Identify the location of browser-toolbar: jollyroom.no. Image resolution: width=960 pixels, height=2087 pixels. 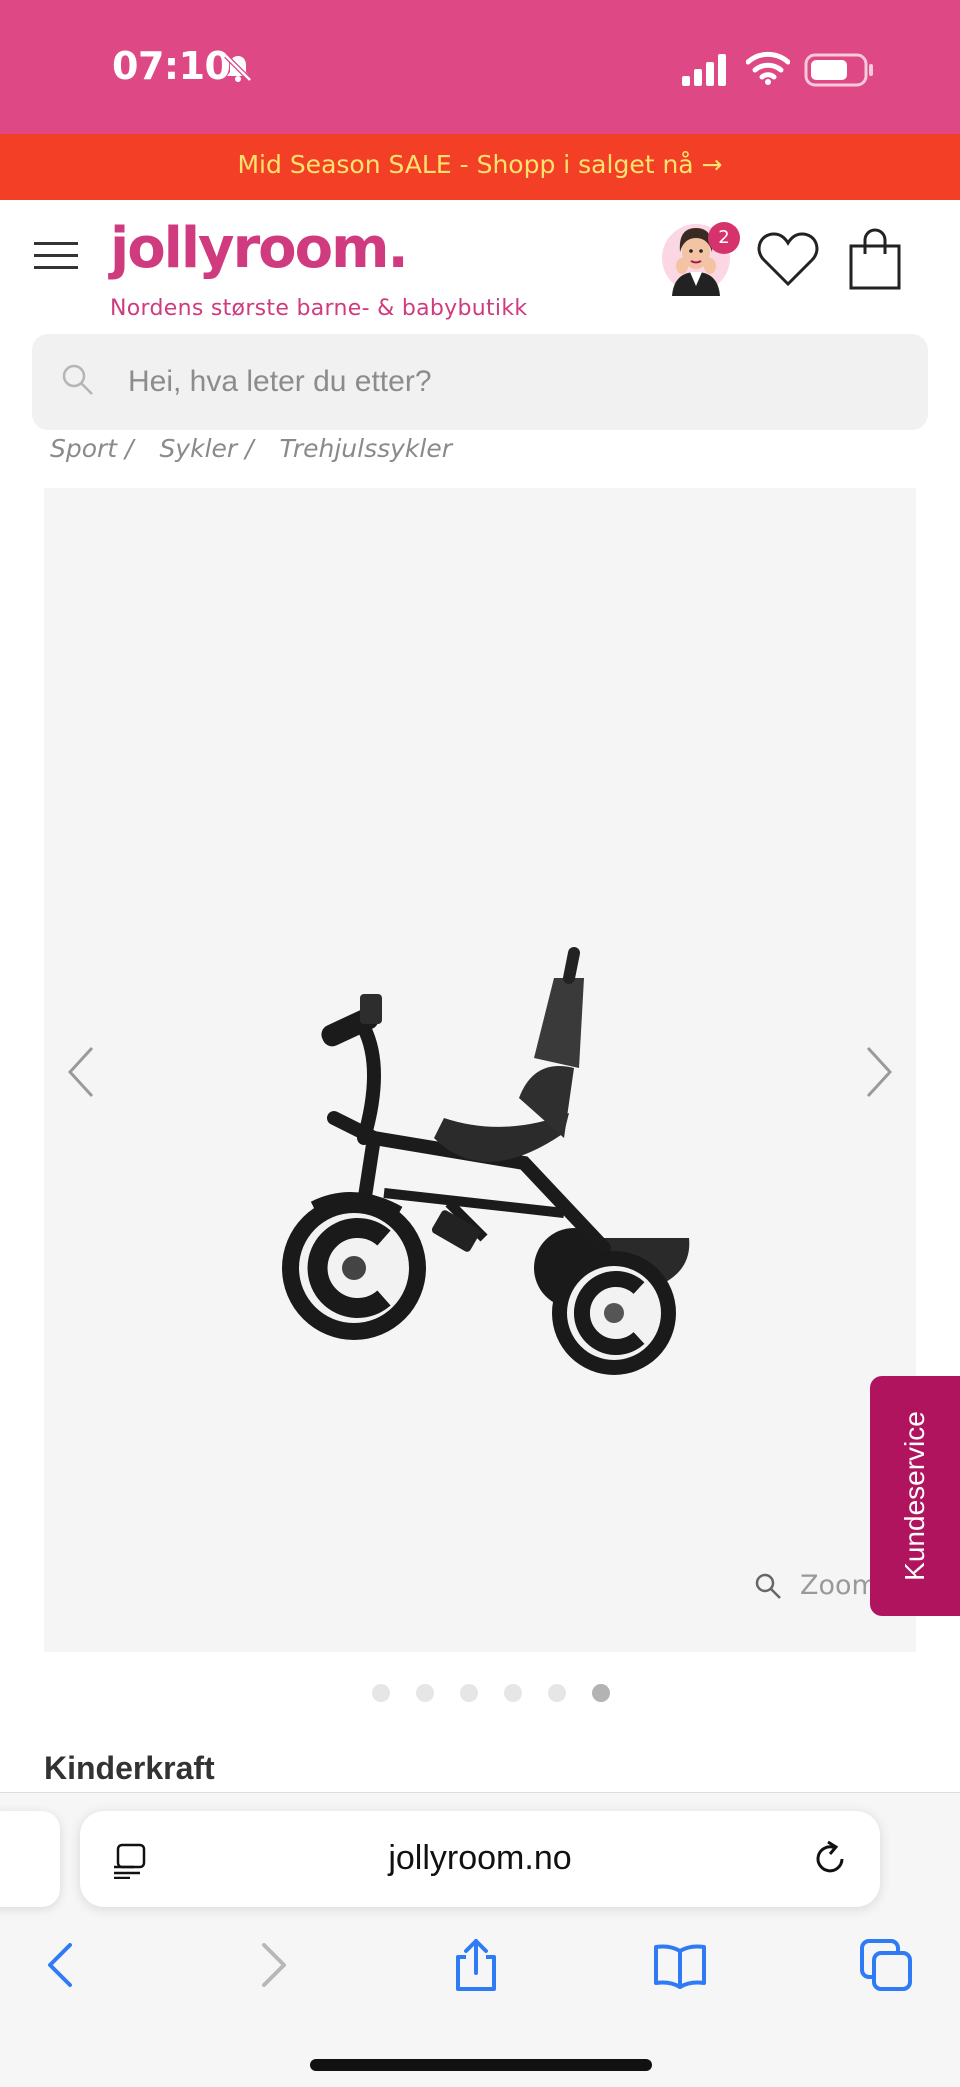
(480, 1939).